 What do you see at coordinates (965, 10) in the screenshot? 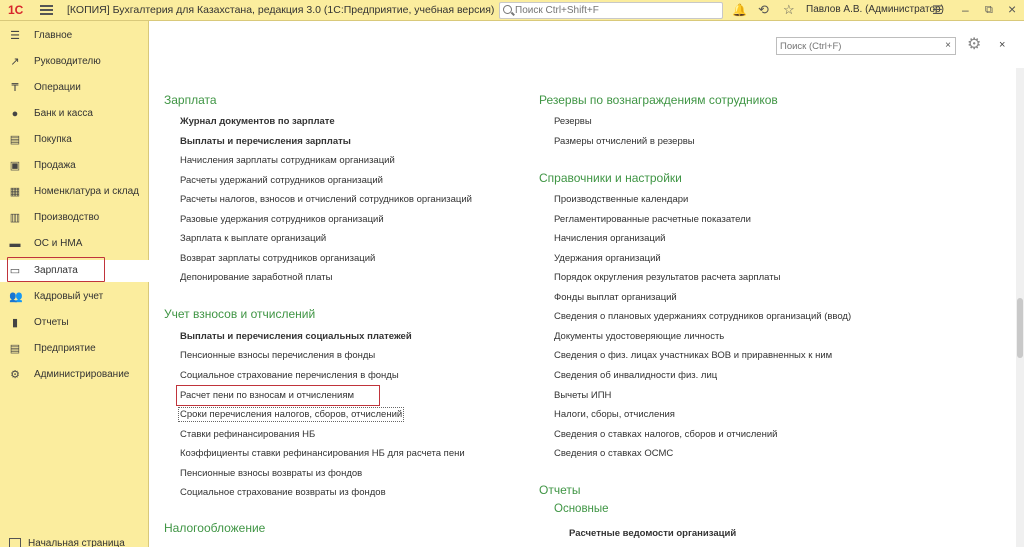
I see `minimize-icon: –` at bounding box center [965, 10].